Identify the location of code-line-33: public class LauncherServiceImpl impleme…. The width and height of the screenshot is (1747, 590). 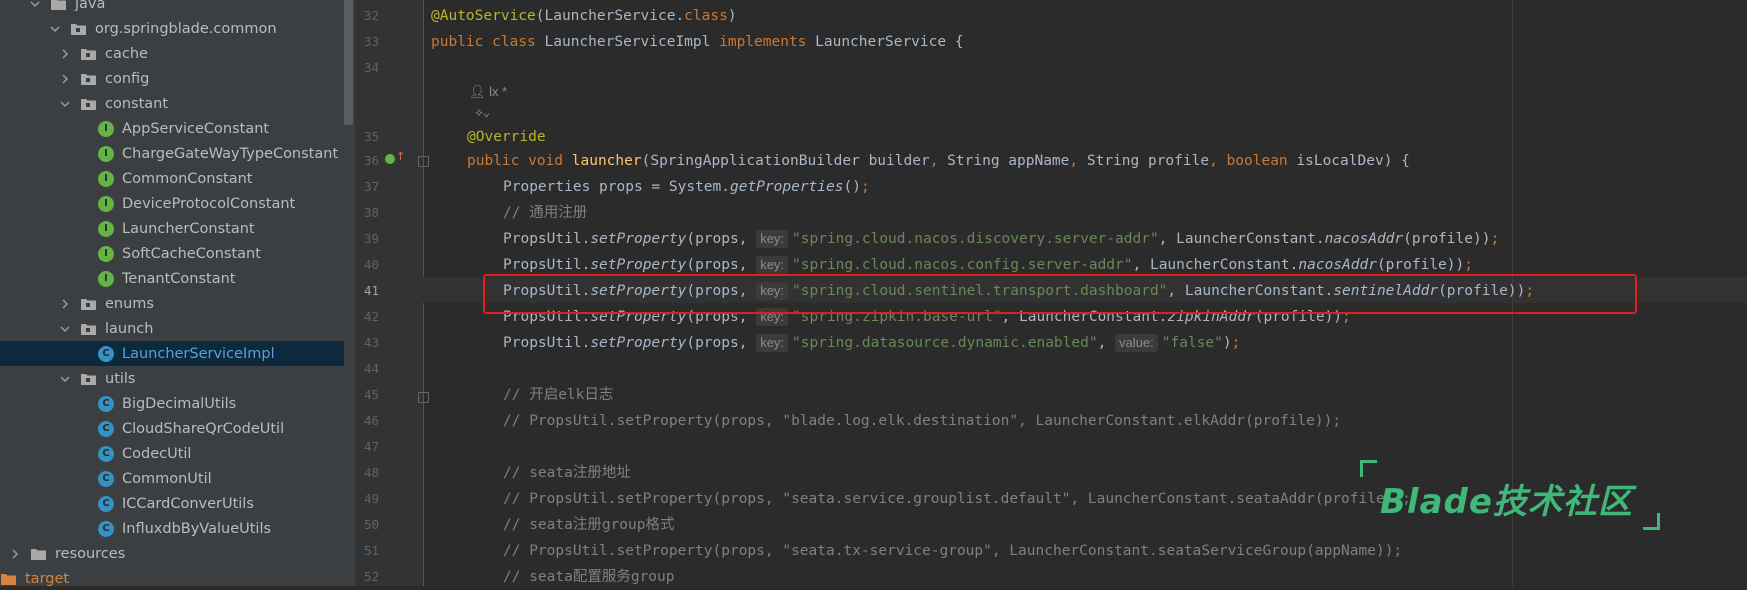
(697, 42).